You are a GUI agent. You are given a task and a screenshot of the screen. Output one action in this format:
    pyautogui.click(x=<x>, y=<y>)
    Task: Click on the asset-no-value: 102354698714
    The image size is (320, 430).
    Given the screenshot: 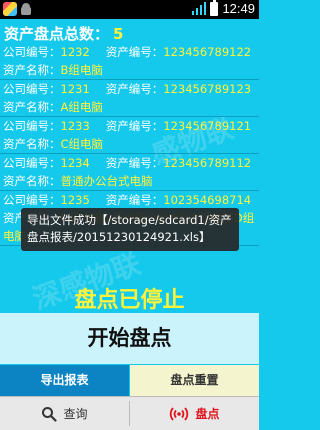 What is the action you would take?
    pyautogui.click(x=207, y=200)
    